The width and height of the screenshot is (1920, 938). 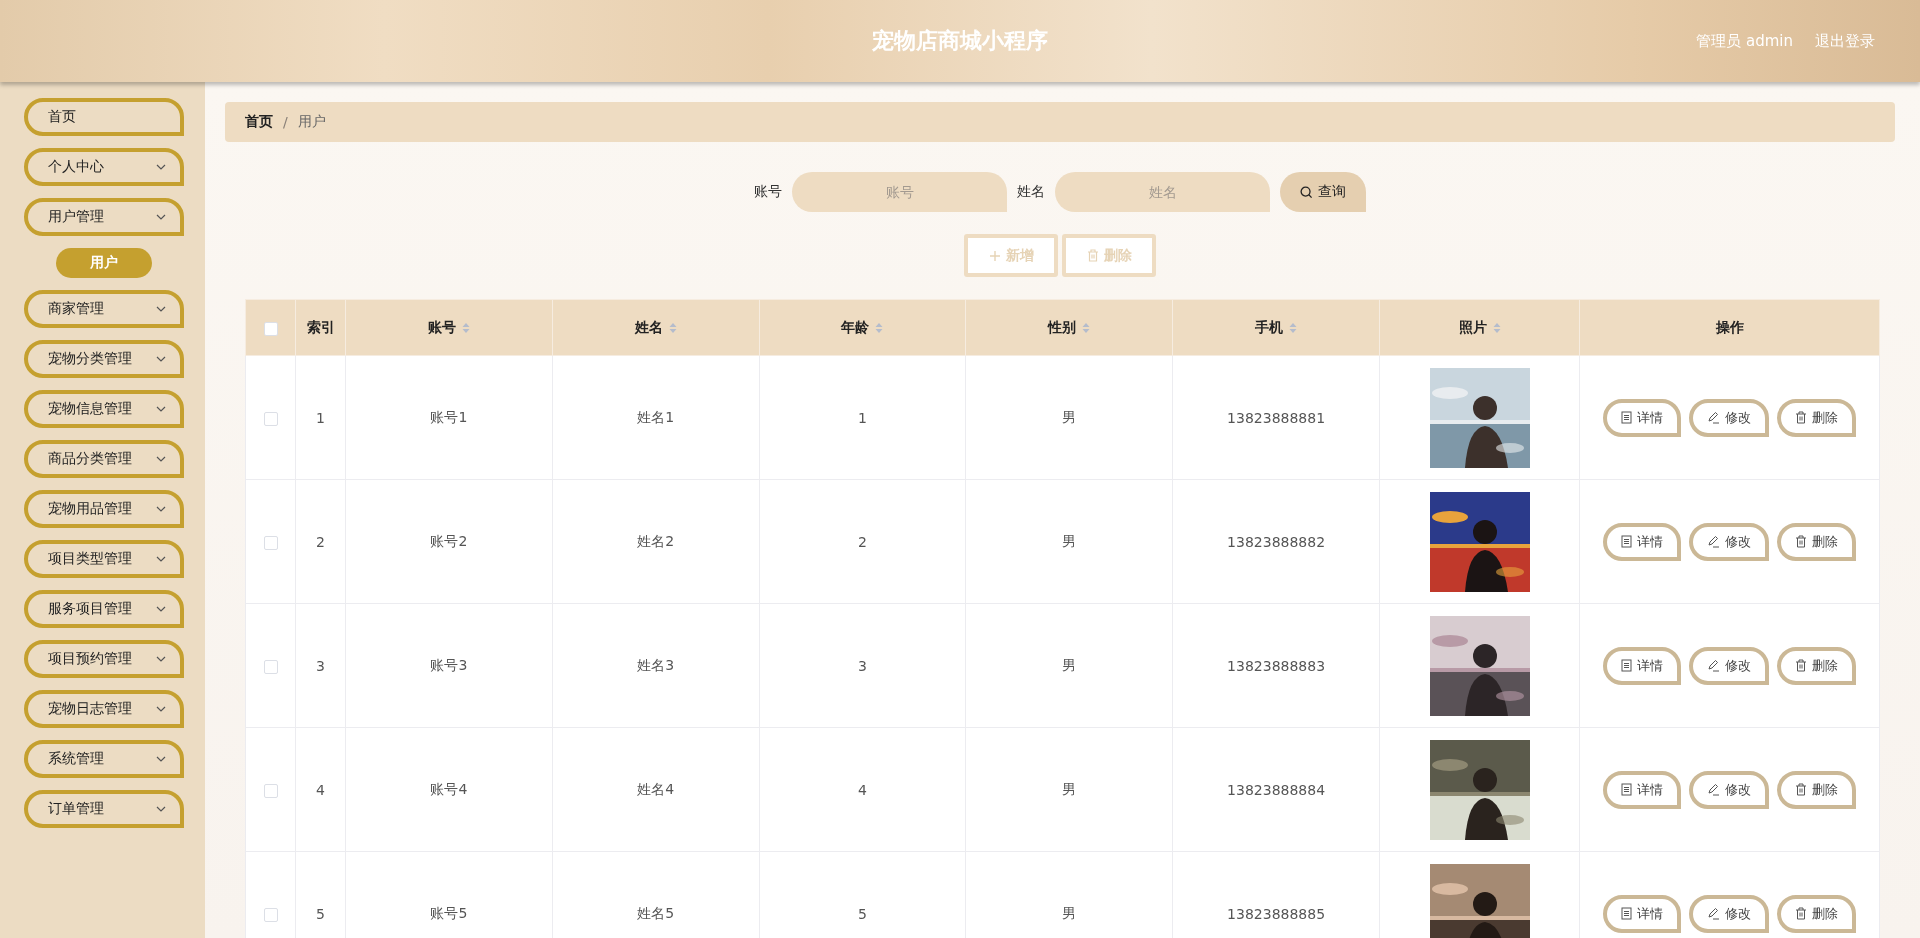 What do you see at coordinates (104, 459) in the screenshot?
I see `sidebar-item: 商品分类管理` at bounding box center [104, 459].